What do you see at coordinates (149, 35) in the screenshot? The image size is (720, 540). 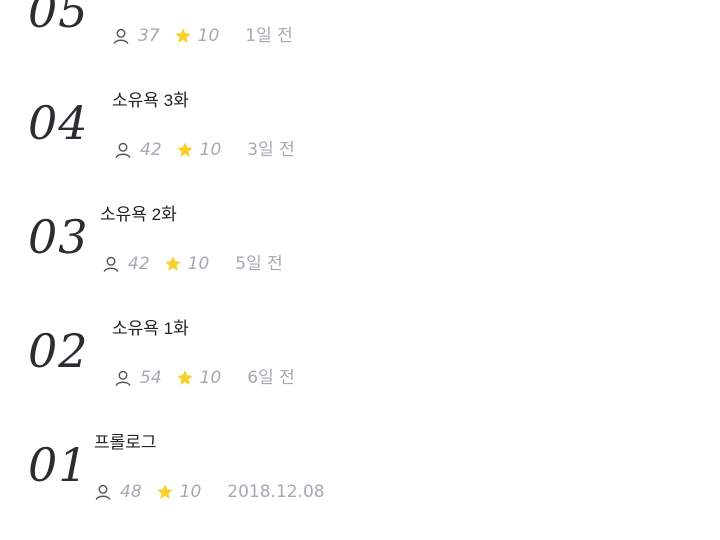 I see `view-count: 37` at bounding box center [149, 35].